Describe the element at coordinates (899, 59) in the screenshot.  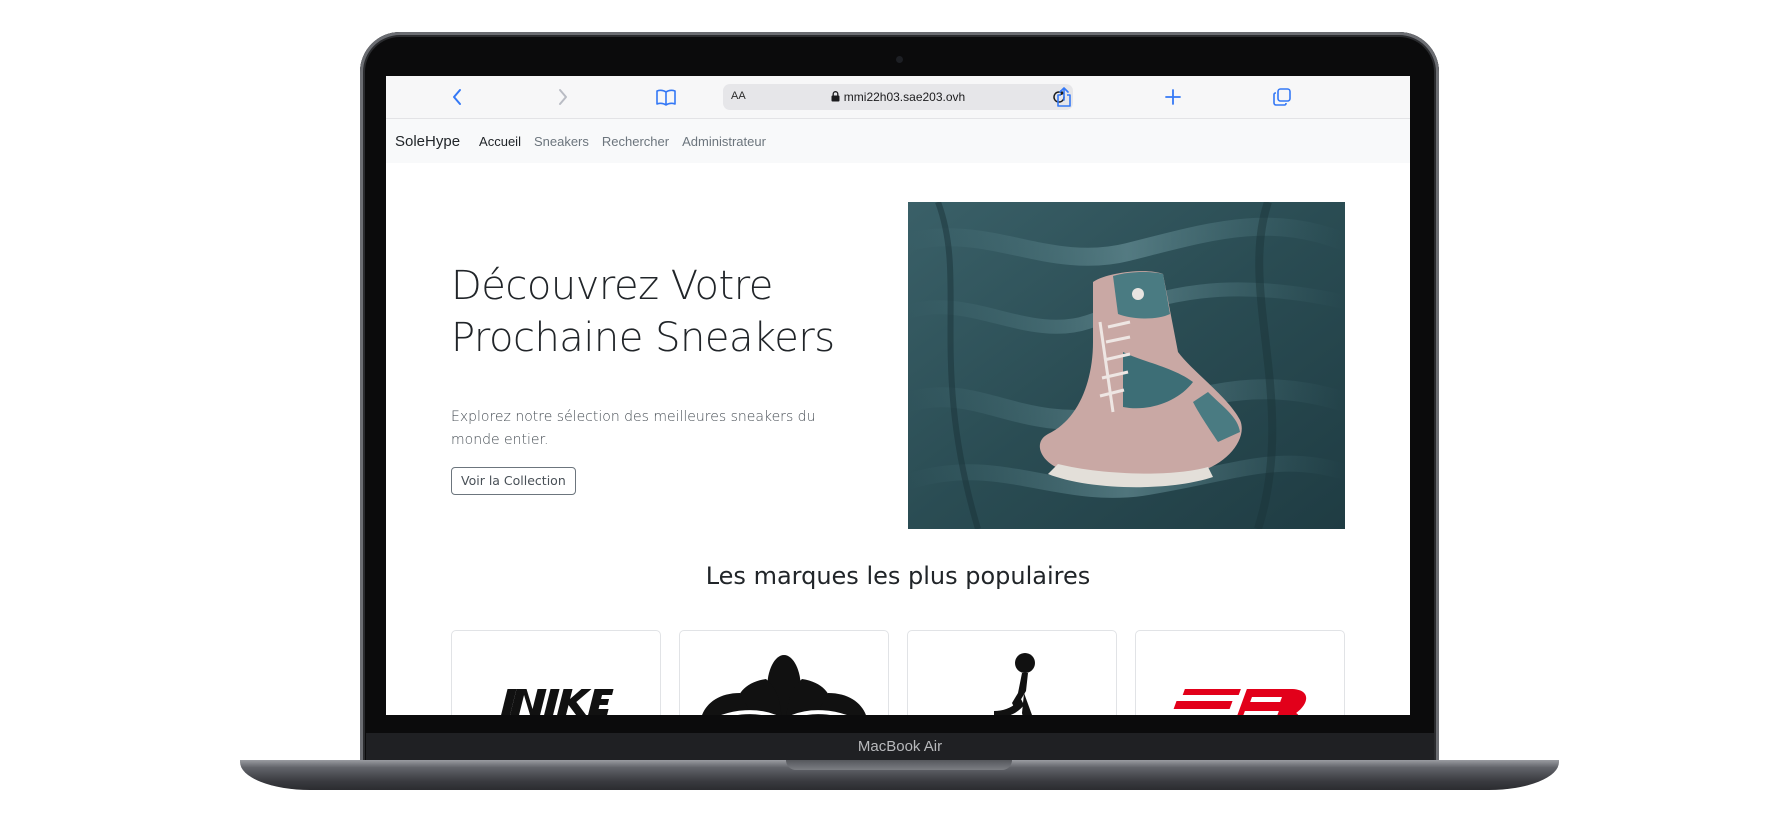
I see `webcam-icon` at that location.